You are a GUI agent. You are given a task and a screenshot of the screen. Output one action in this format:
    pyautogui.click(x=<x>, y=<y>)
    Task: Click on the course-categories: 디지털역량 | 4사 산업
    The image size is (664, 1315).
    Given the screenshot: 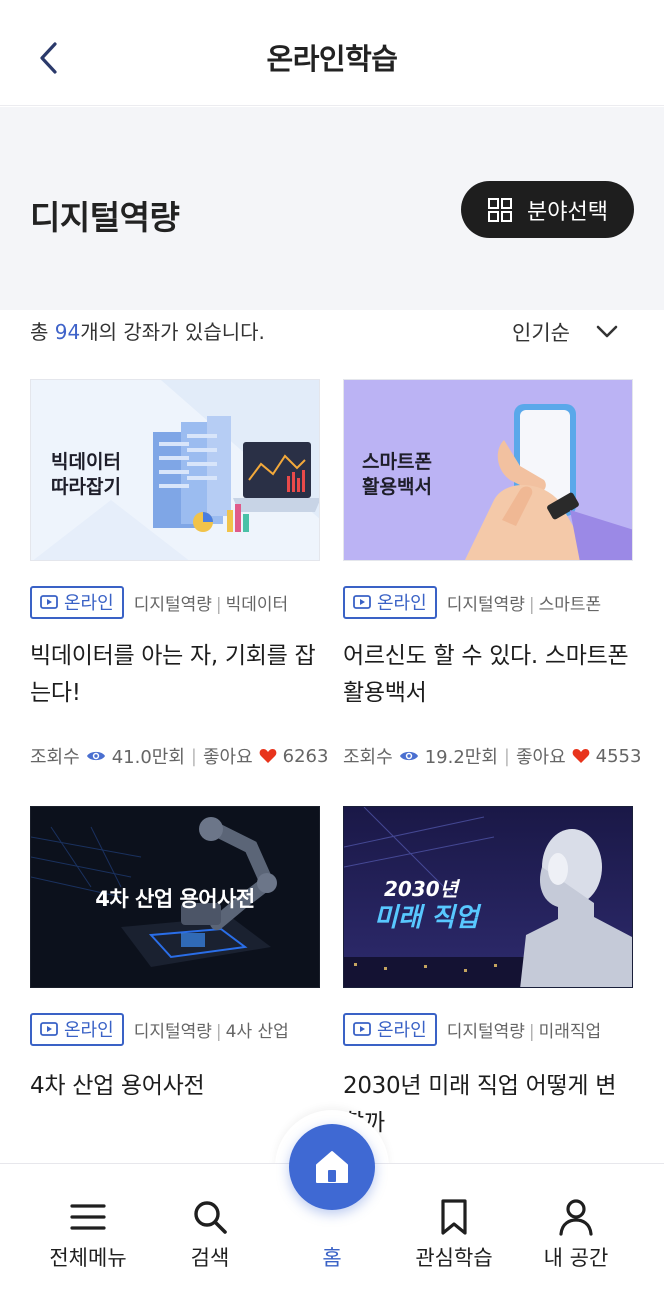 What is the action you would take?
    pyautogui.click(x=211, y=1031)
    